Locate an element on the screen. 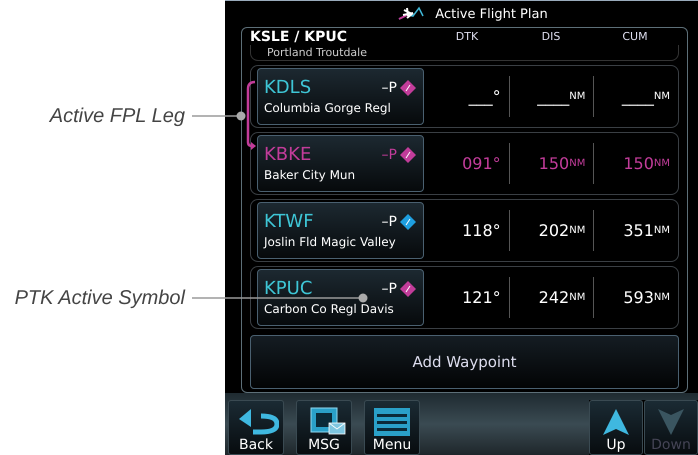  table-cell-text: 091° is located at coordinates (481, 164).